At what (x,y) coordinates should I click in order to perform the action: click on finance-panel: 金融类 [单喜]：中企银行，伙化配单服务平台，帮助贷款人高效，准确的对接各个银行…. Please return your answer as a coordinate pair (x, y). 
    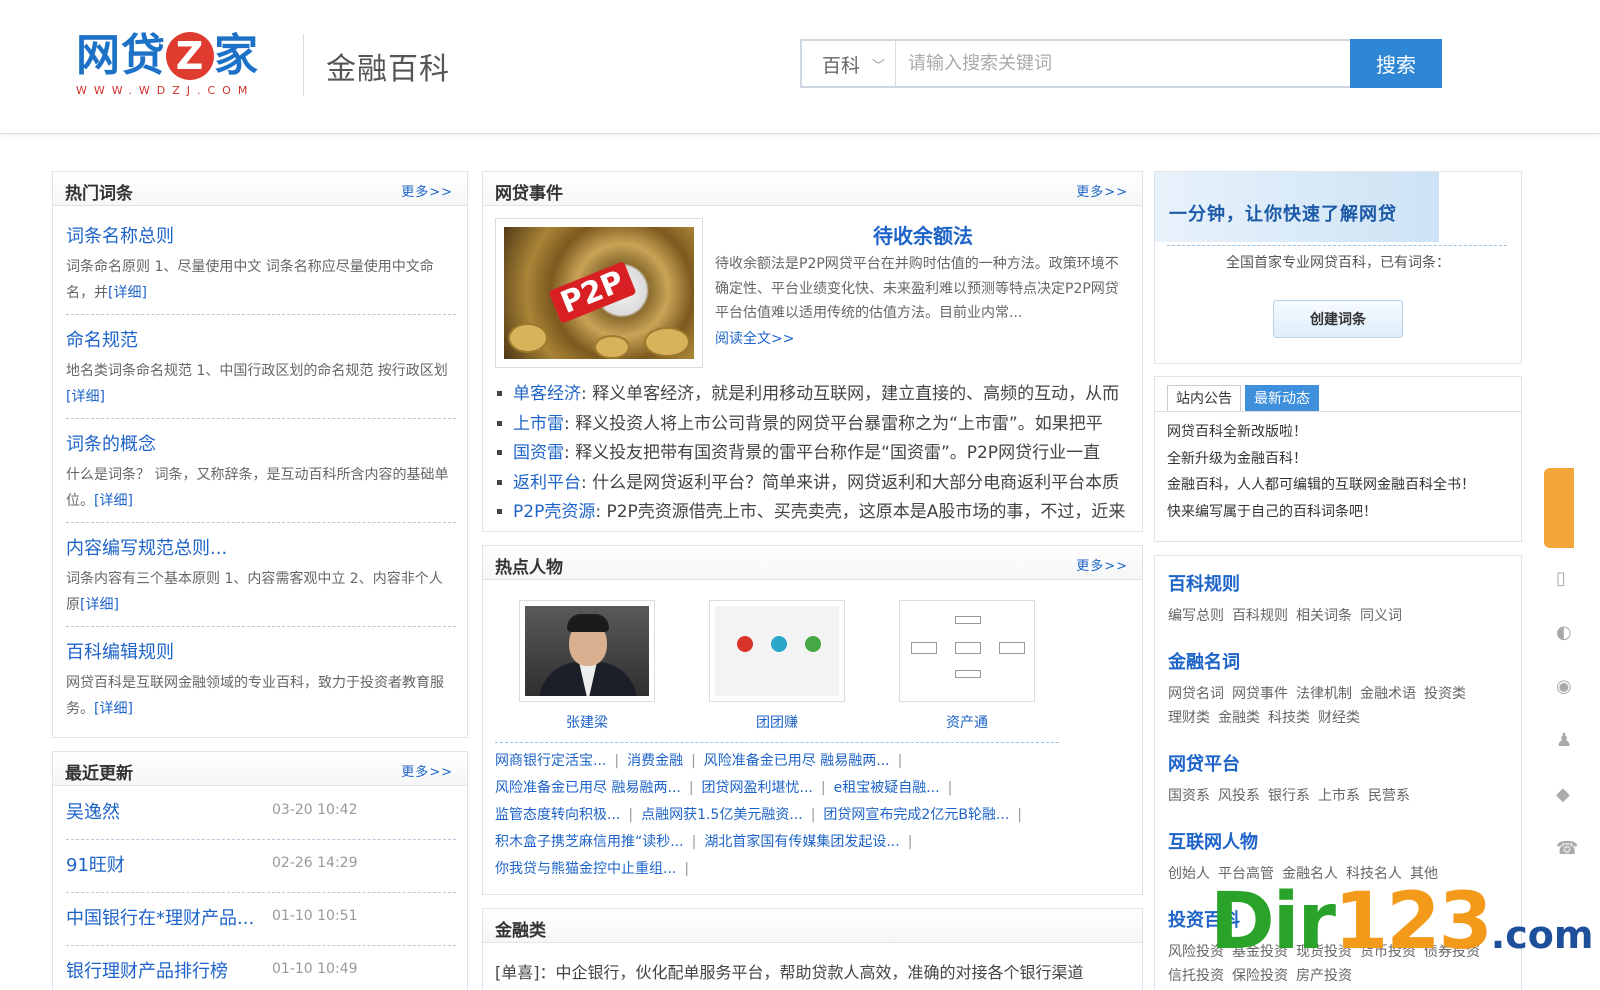
    Looking at the image, I should click on (812, 949).